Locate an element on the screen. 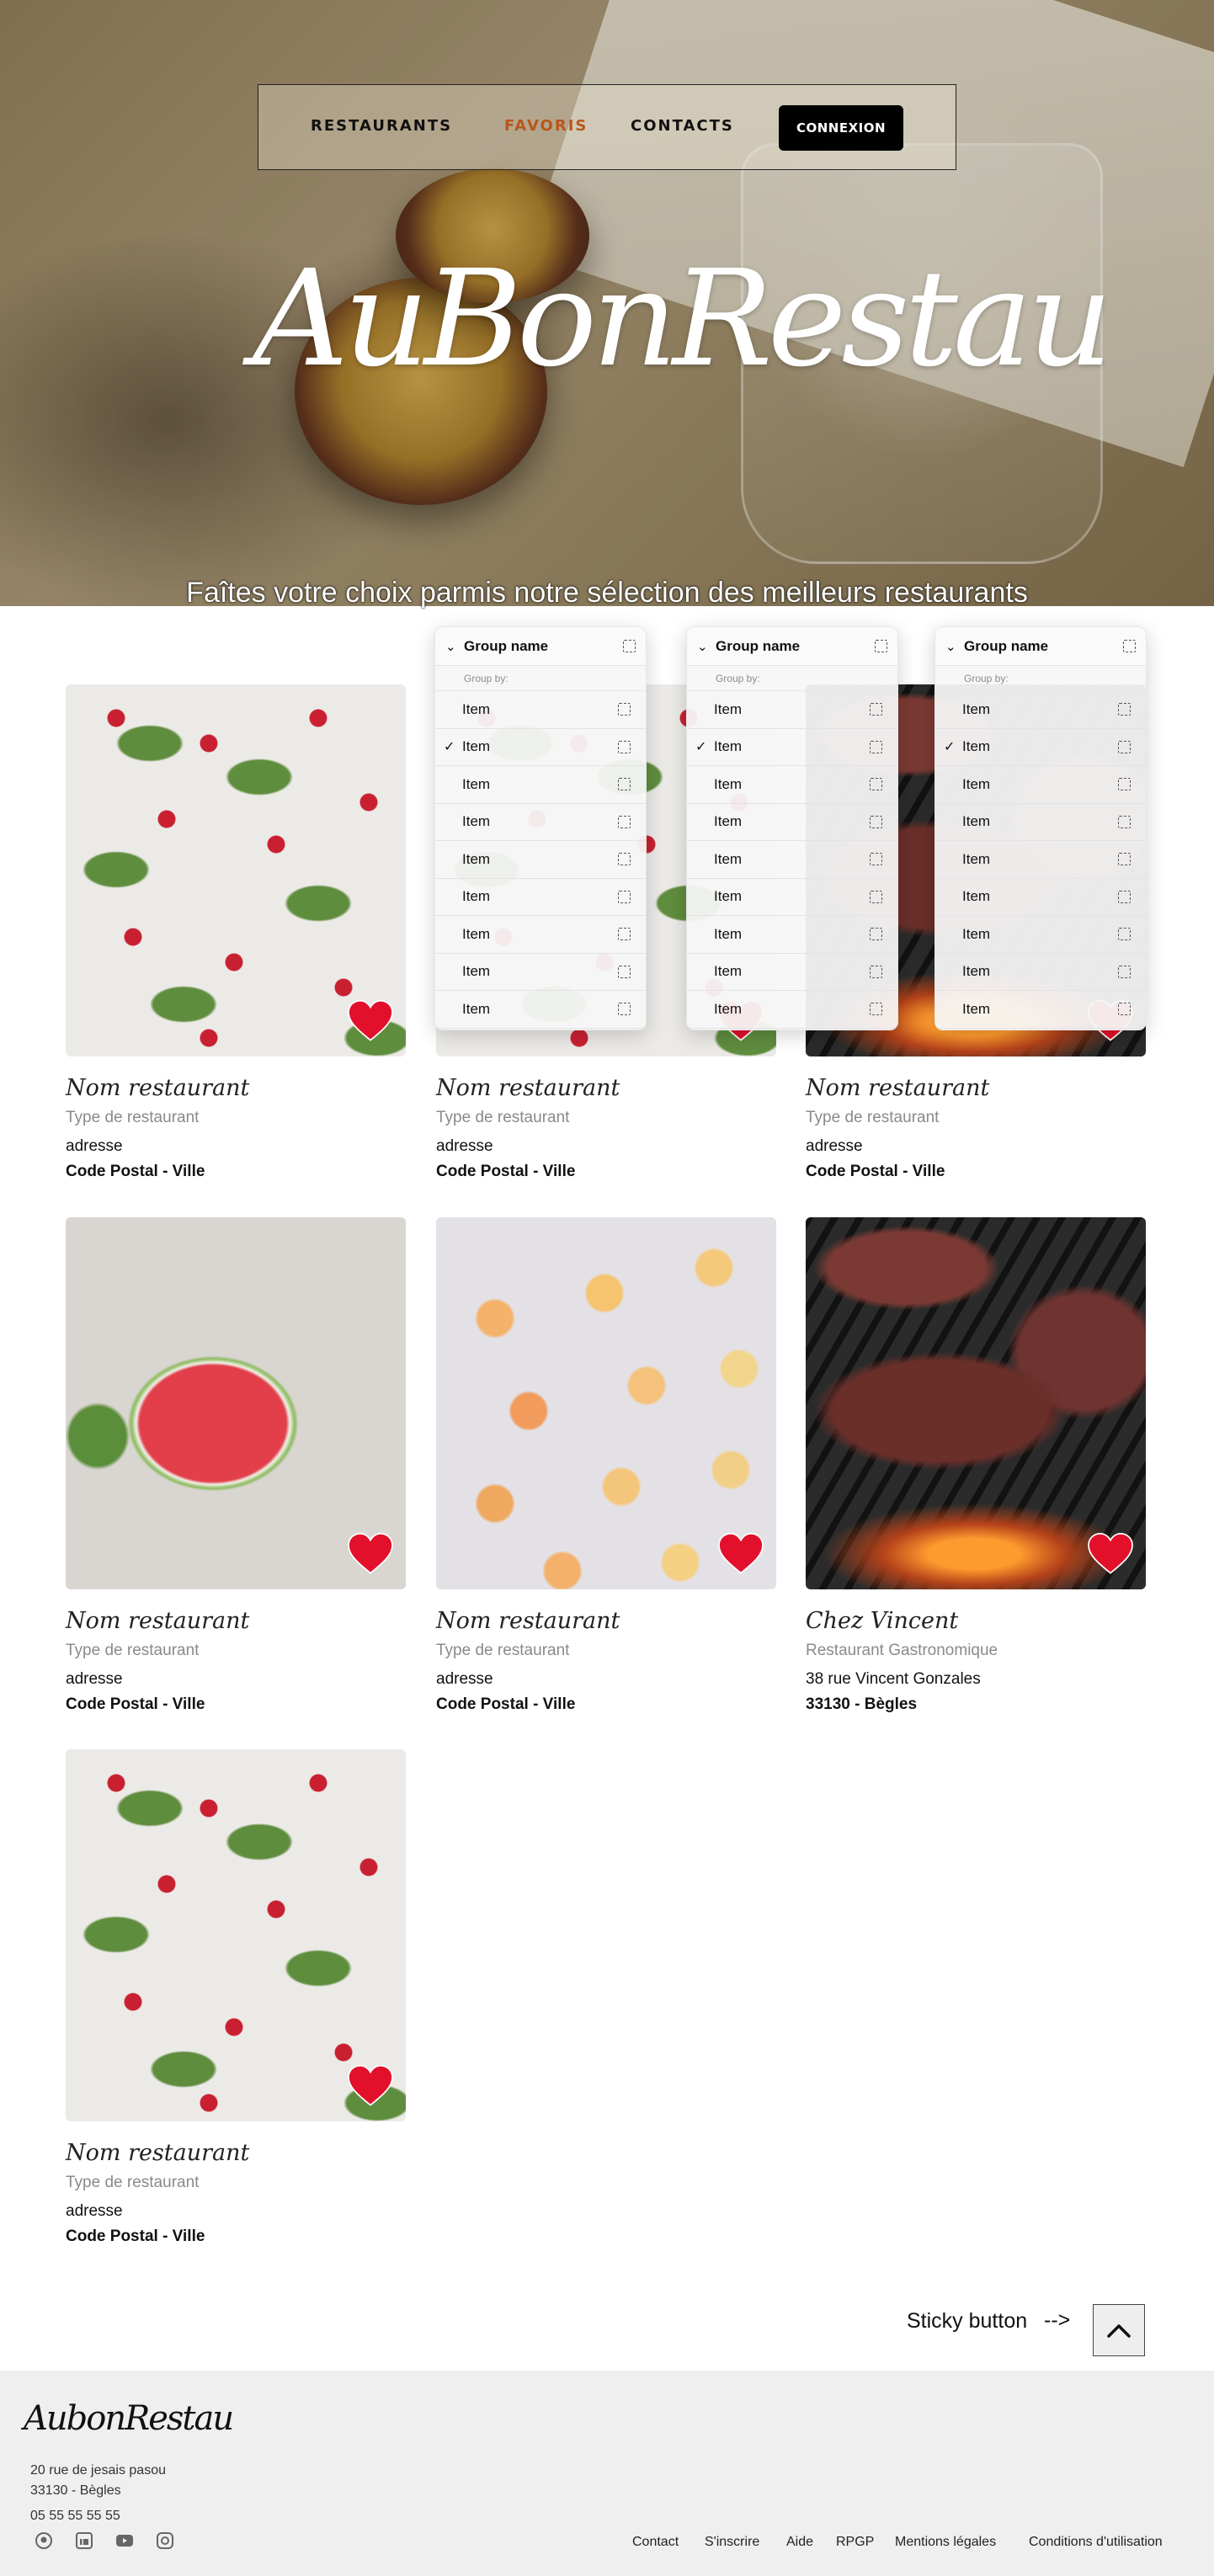 The width and height of the screenshot is (1214, 2576). footer-link-rpgp: RPGP is located at coordinates (855, 2542).